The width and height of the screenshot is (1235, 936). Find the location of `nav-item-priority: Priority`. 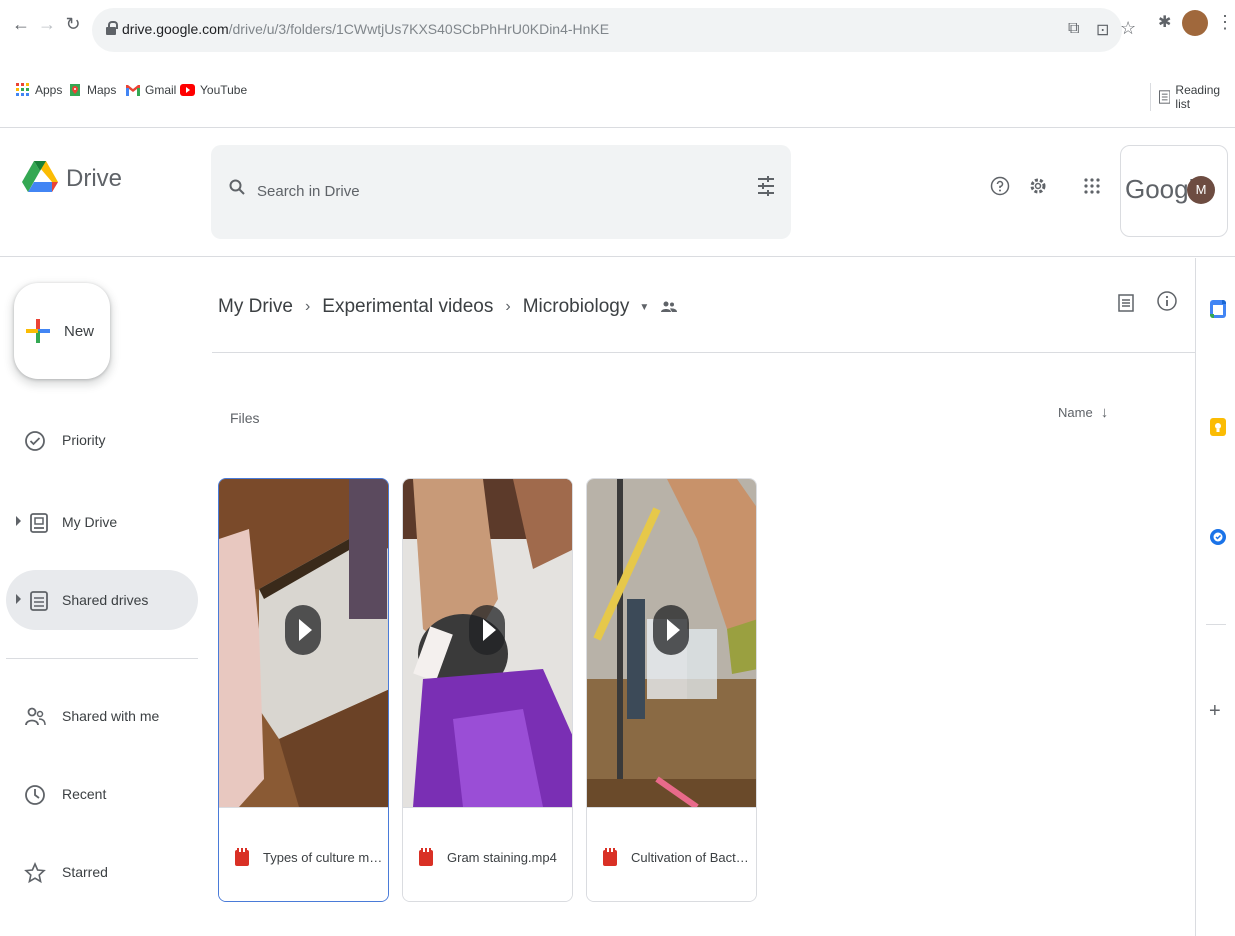

nav-item-priority: Priority is located at coordinates (102, 440).